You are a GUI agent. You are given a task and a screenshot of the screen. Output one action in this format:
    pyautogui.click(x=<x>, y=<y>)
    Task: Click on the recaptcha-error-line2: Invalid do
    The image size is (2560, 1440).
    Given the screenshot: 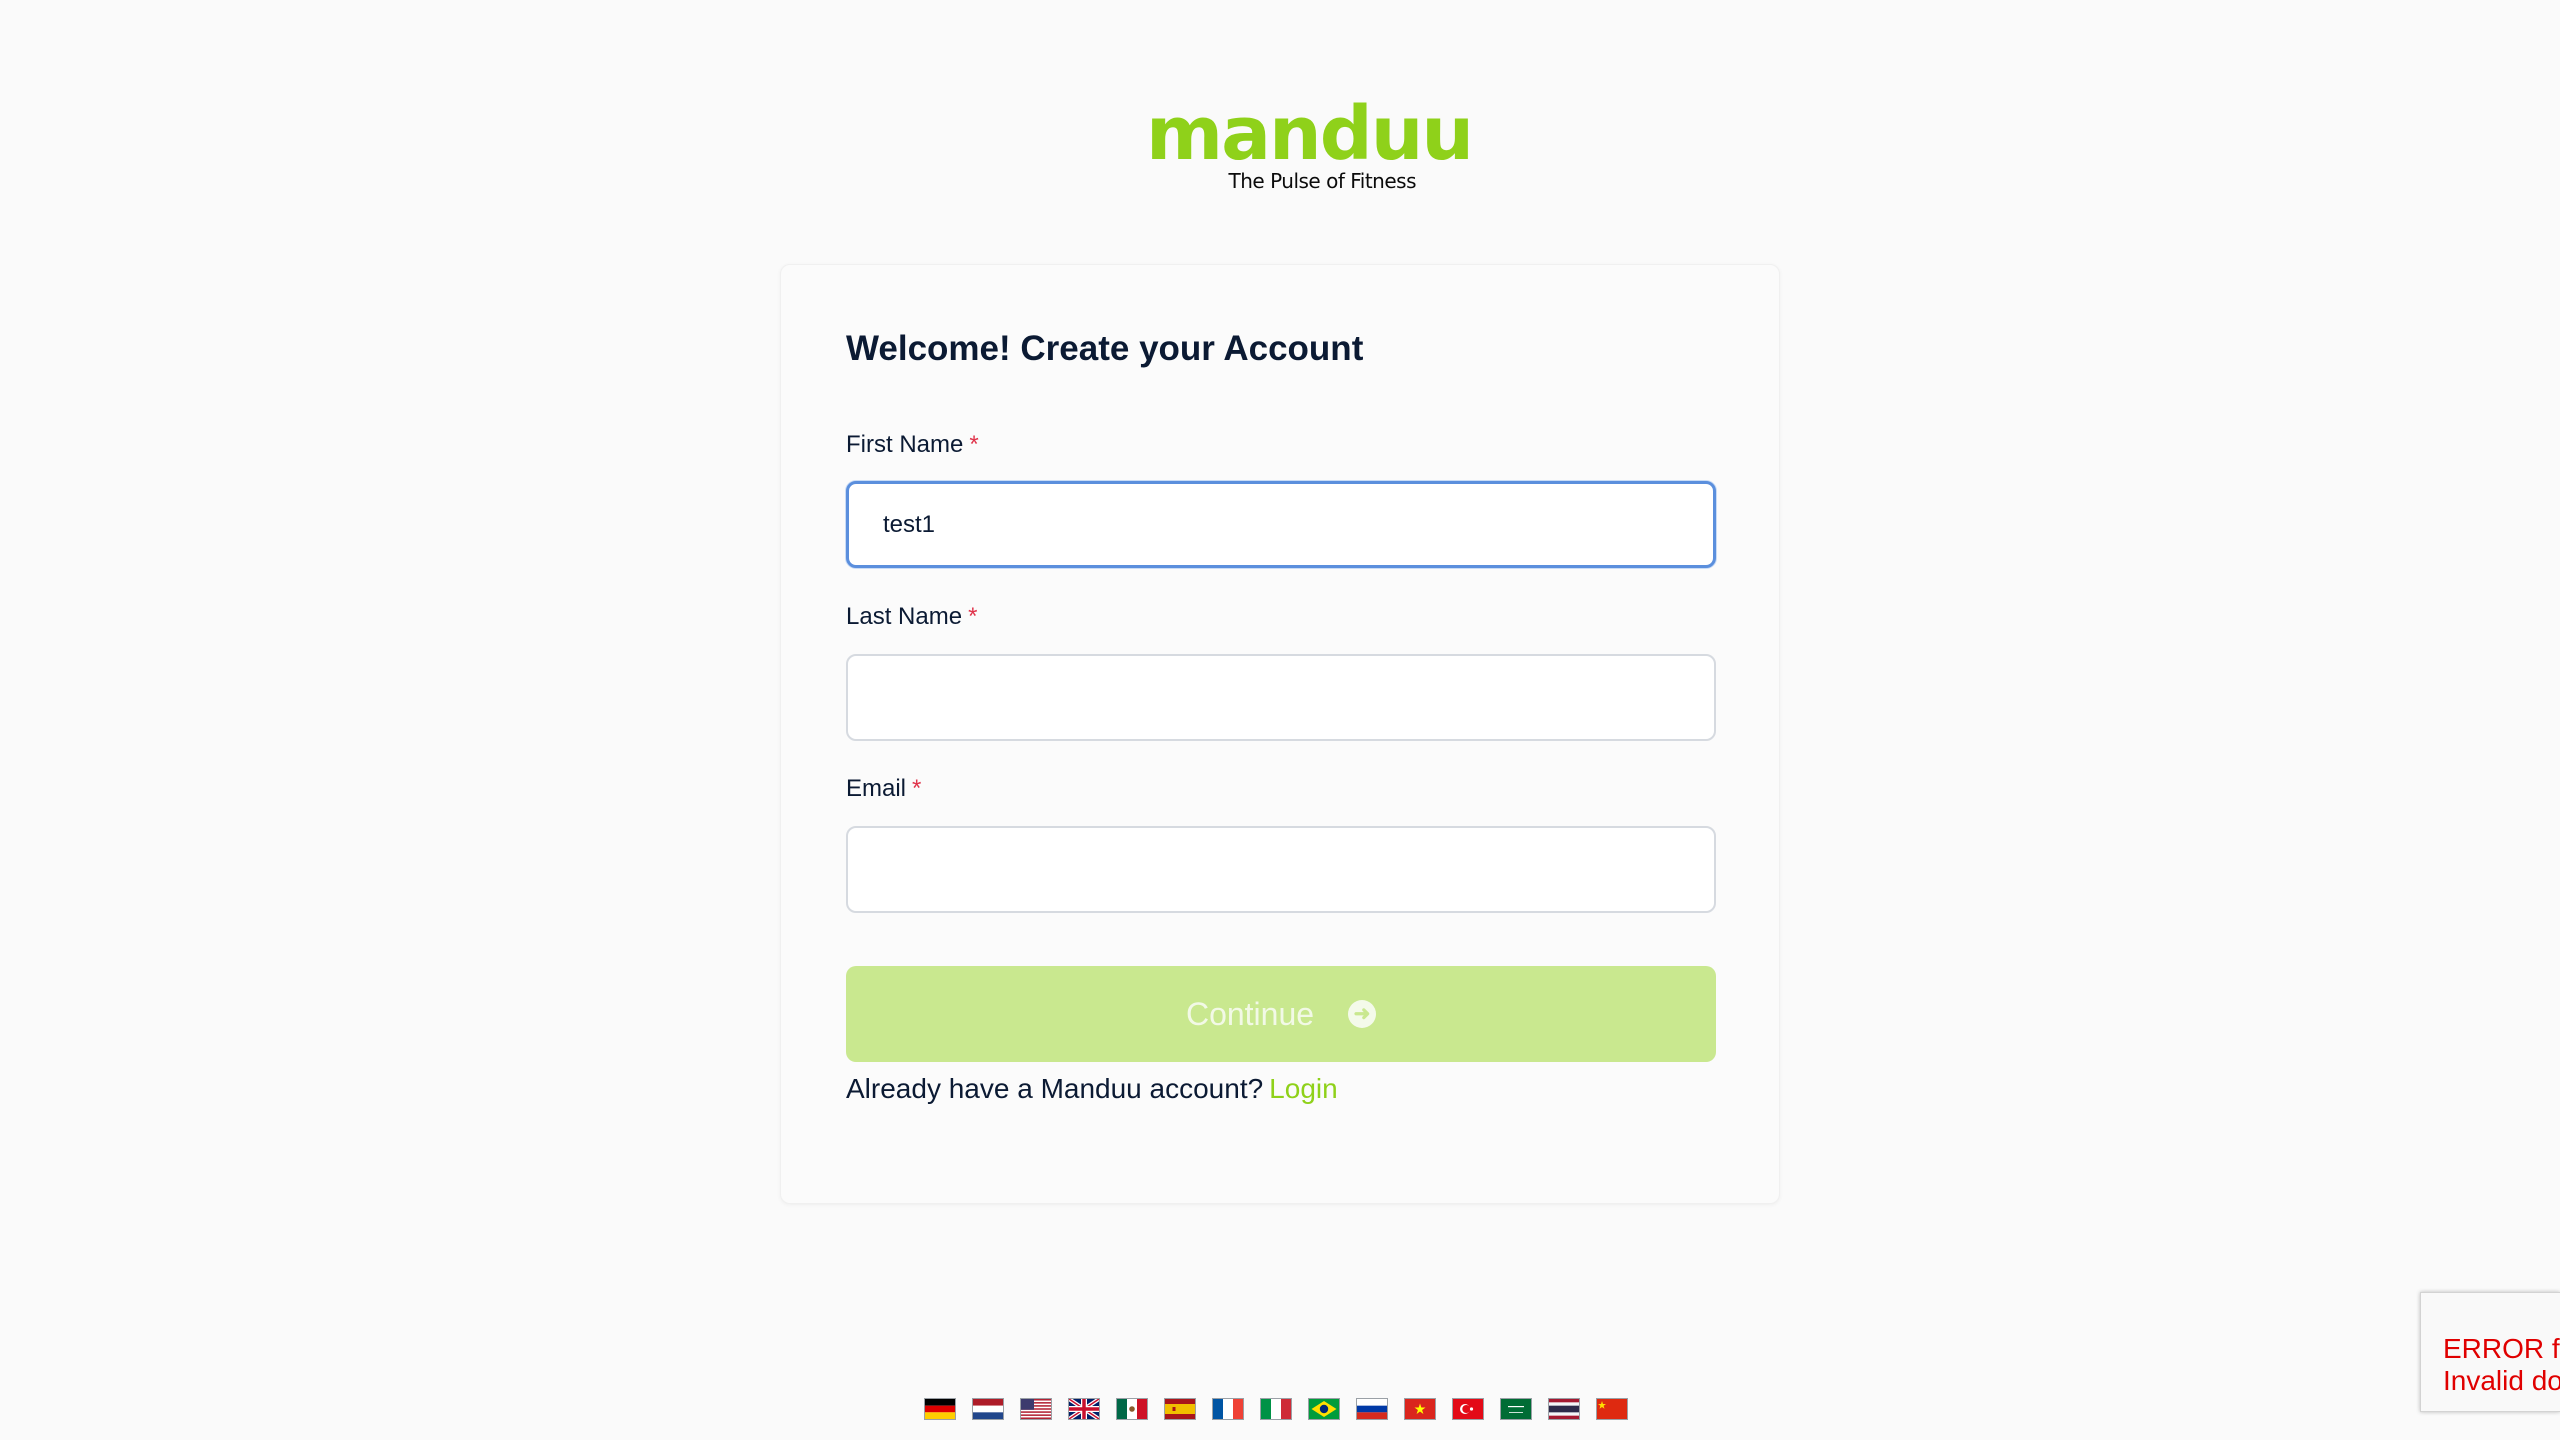 What is the action you would take?
    pyautogui.click(x=2501, y=1380)
    